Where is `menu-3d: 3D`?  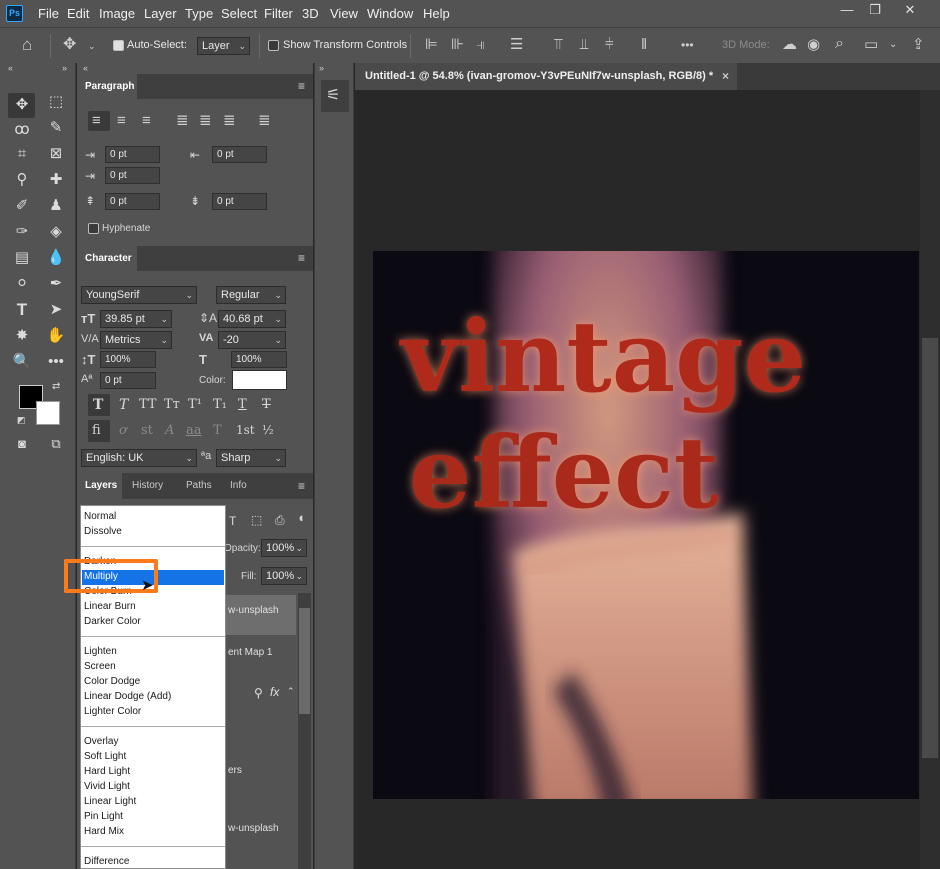
menu-3d: 3D is located at coordinates (310, 13).